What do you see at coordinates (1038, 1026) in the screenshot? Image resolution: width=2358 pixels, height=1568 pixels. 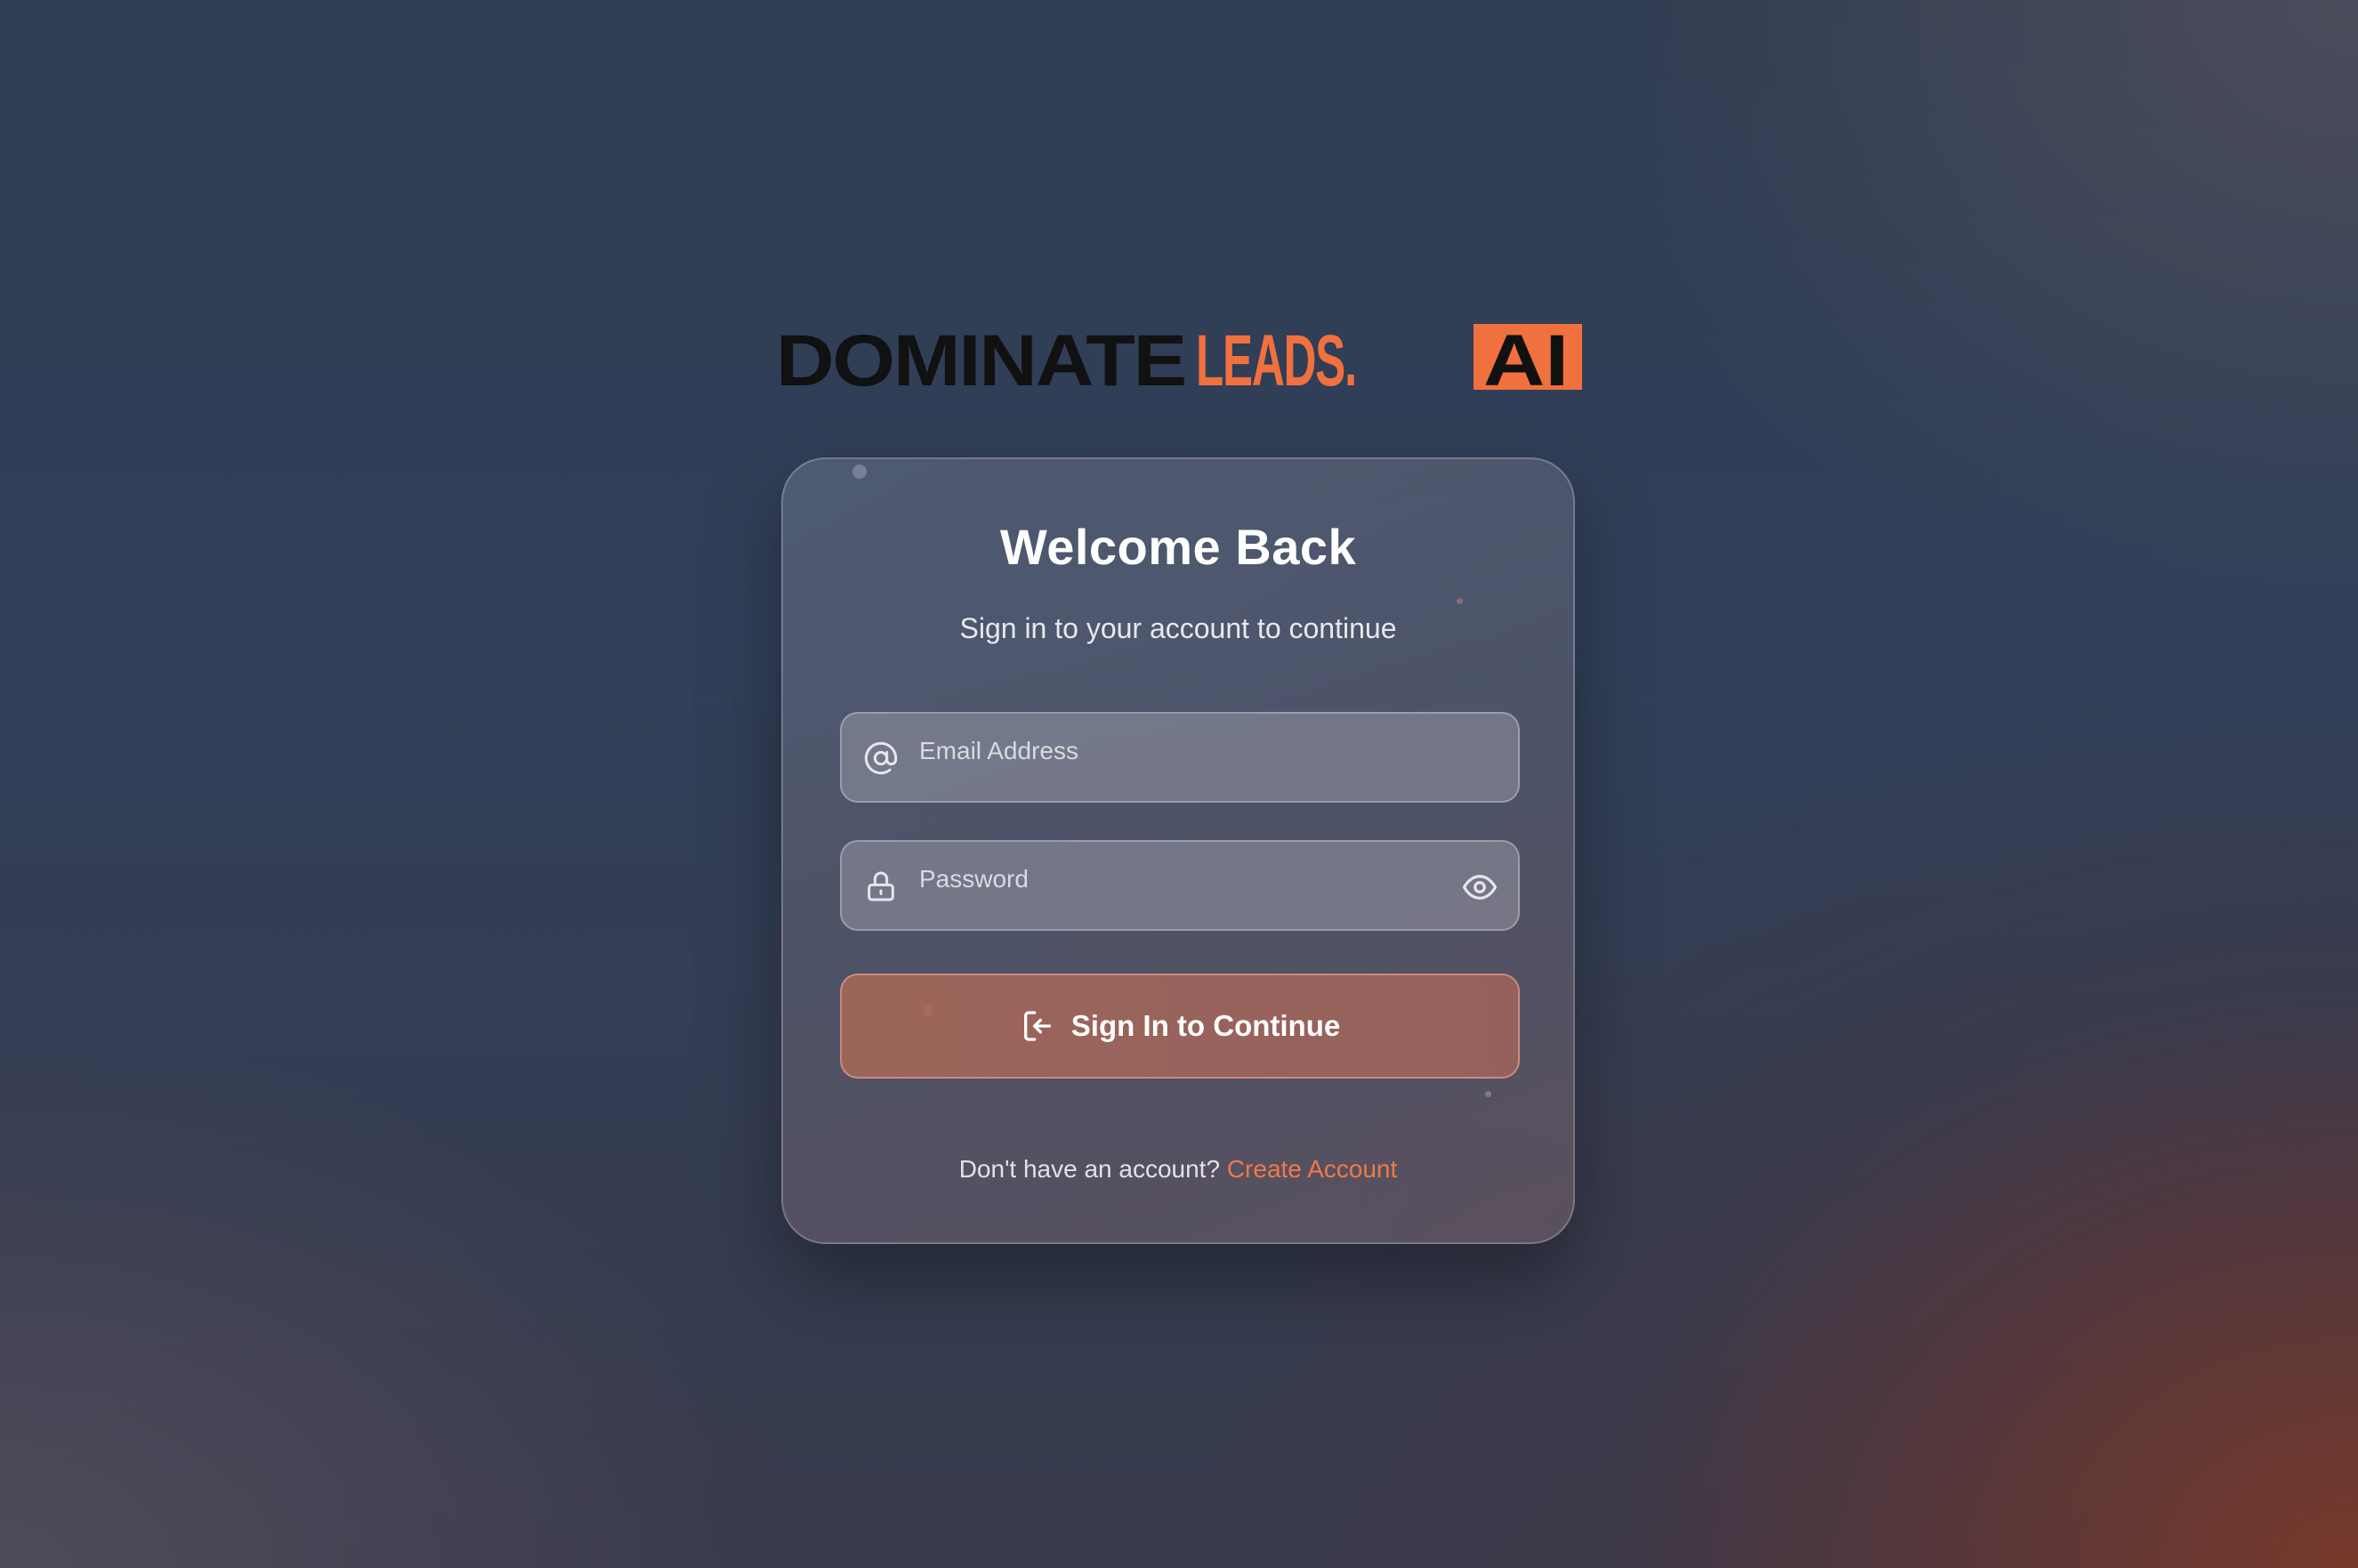 I see `login-icon` at bounding box center [1038, 1026].